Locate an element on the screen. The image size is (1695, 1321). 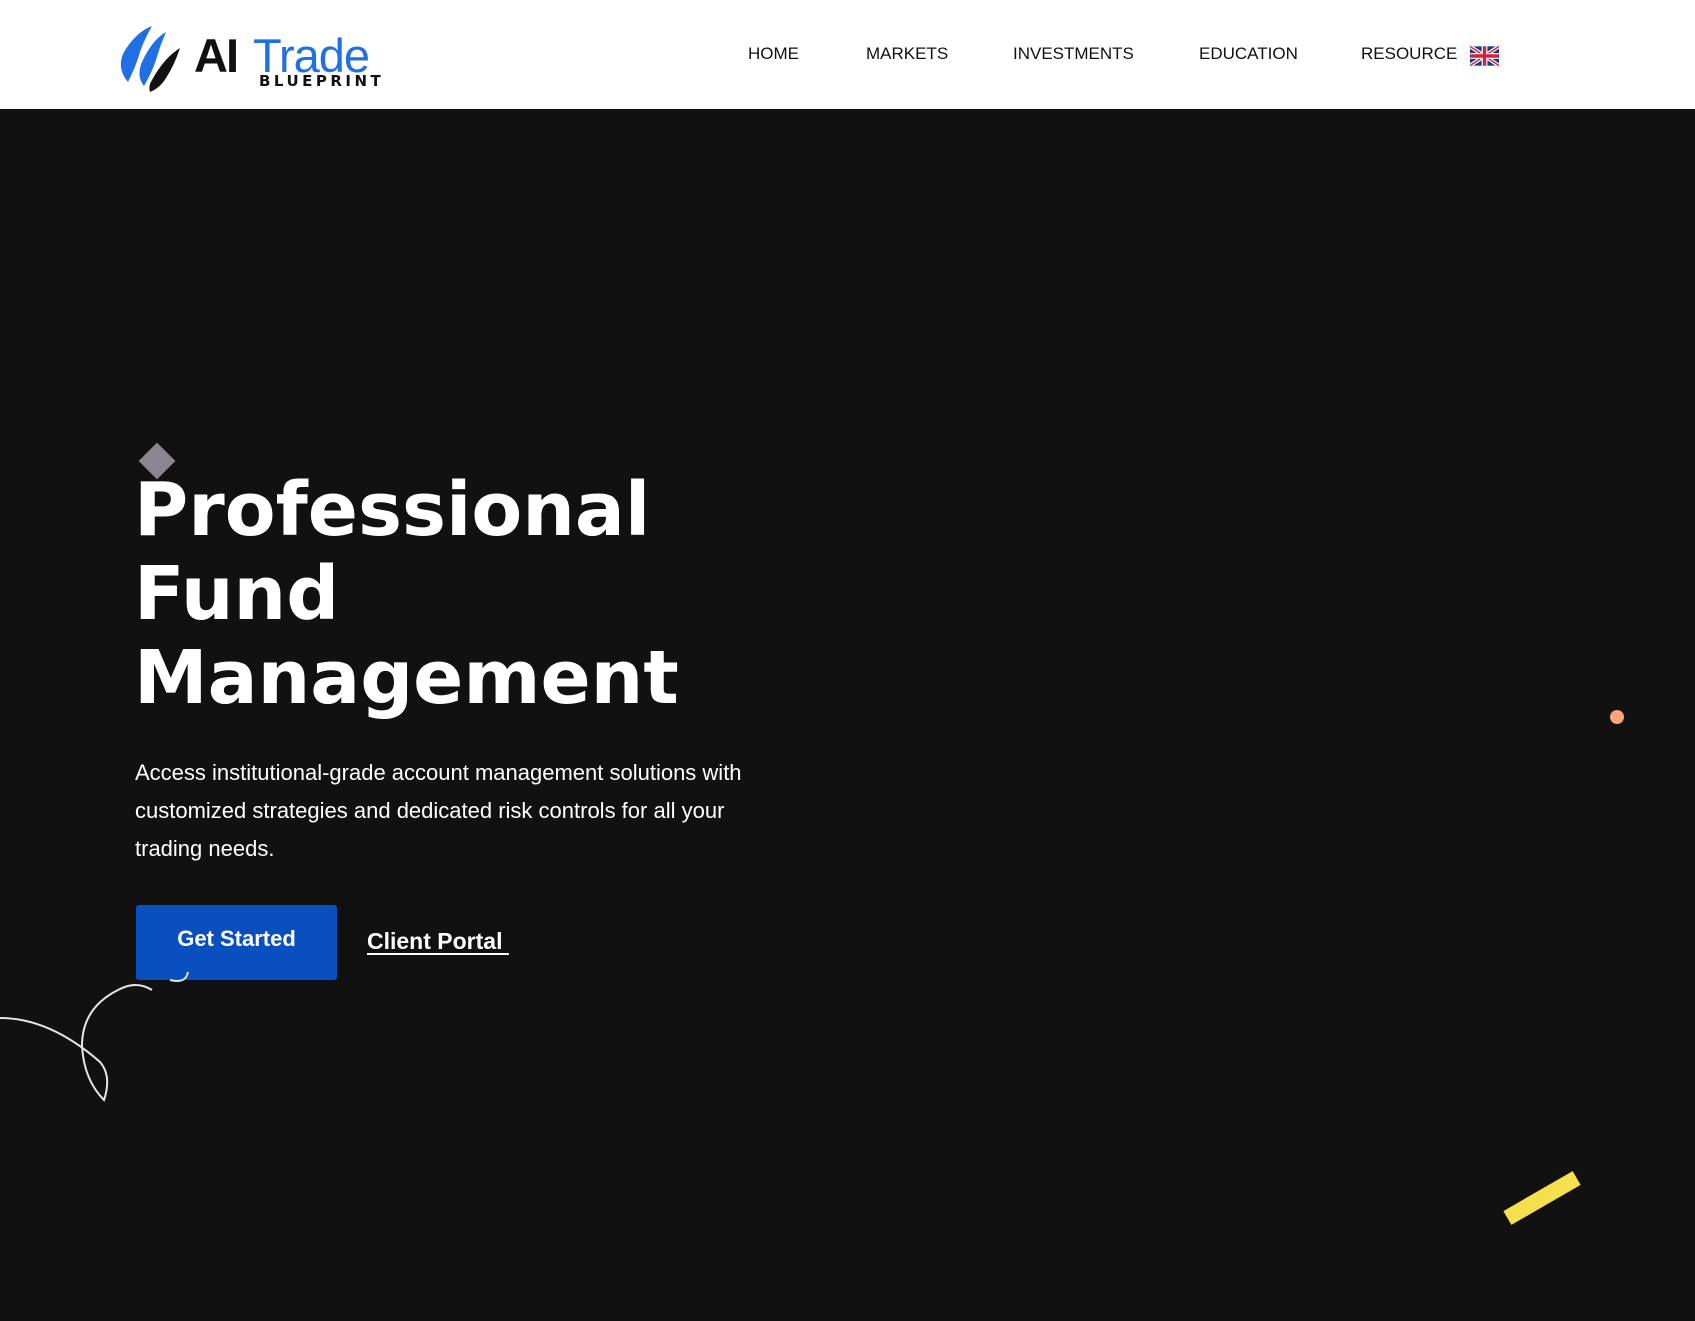
client-portal-link: Client Portal is located at coordinates (438, 941).